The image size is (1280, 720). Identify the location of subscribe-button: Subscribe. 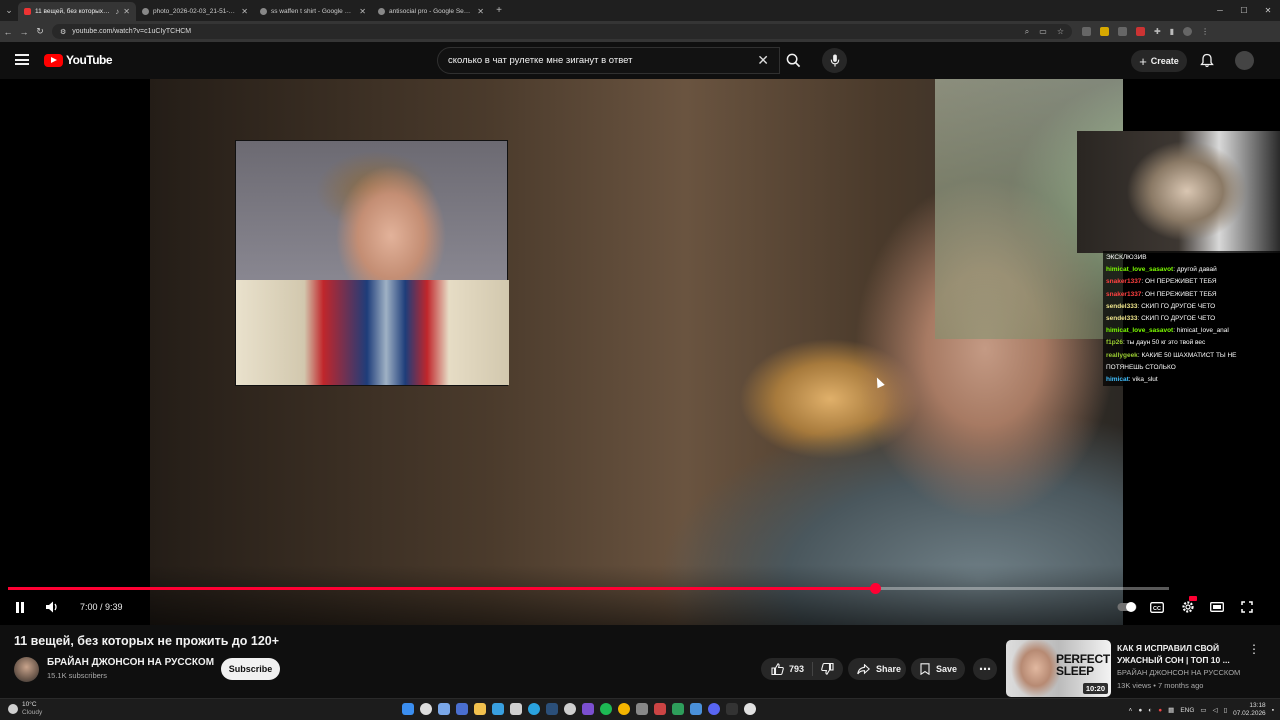
(250, 669).